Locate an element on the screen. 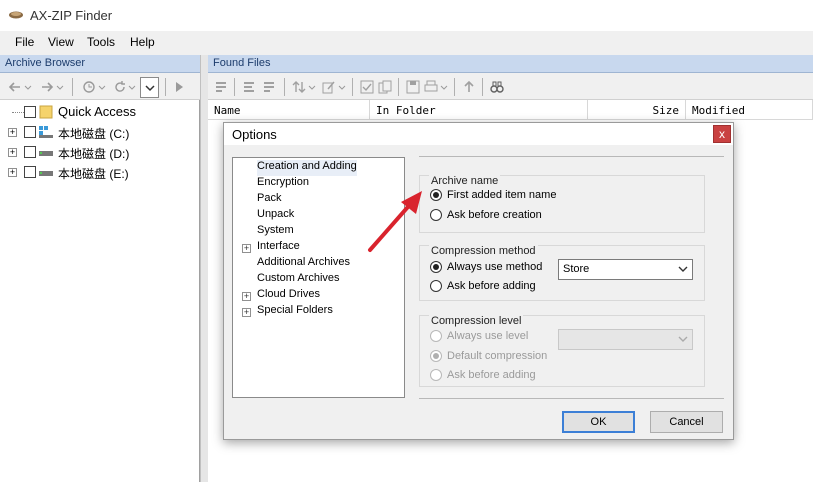  category-creation-and-adding: Creation and Adding is located at coordinates (307, 168).